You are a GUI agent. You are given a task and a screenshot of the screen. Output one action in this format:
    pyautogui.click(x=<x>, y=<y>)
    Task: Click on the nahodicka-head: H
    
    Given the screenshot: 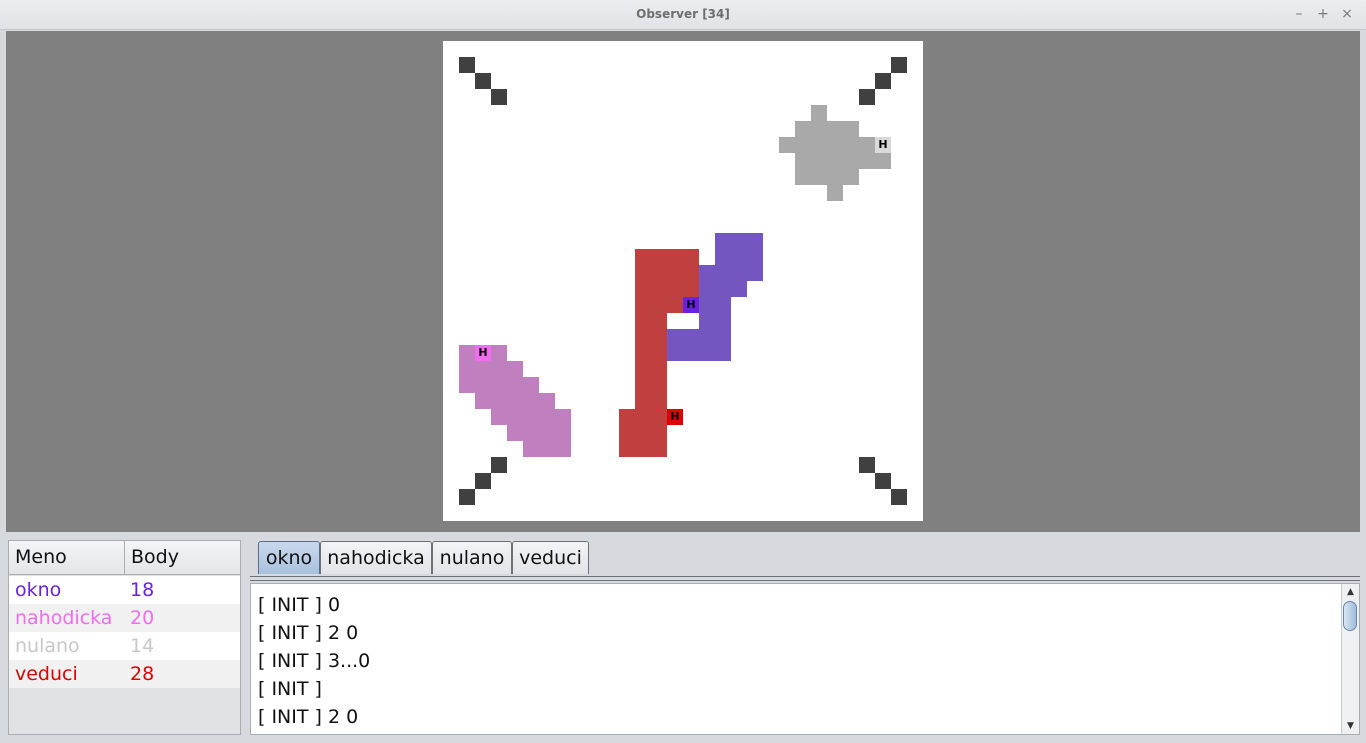 What is the action you would take?
    pyautogui.click(x=483, y=353)
    